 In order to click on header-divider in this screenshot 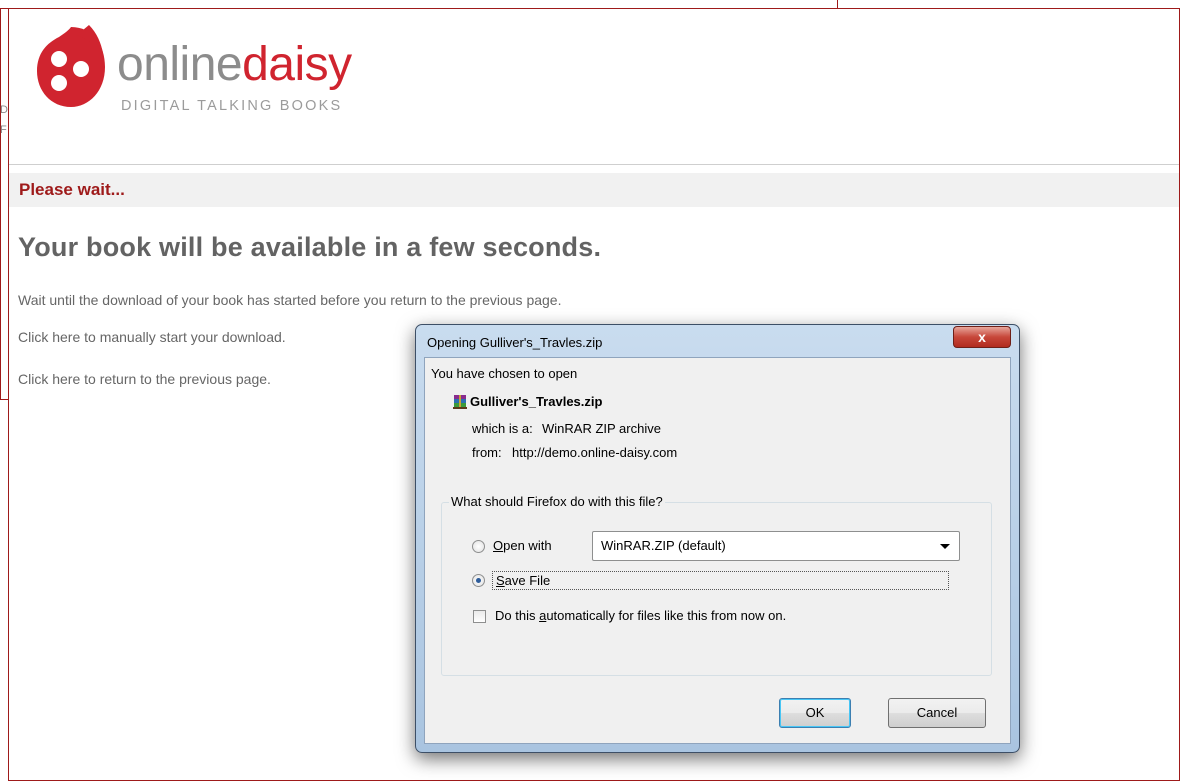, I will do `click(594, 164)`.